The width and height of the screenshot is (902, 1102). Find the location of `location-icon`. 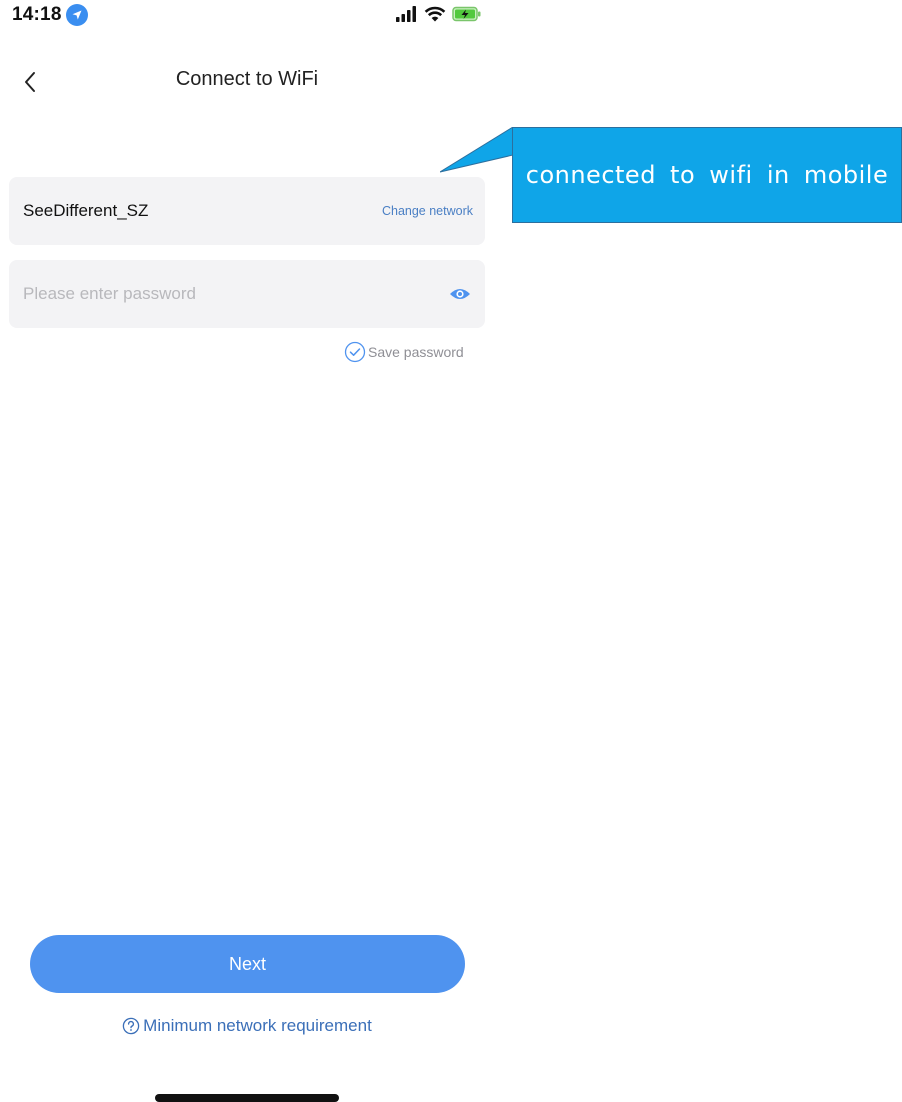

location-icon is located at coordinates (76, 15).